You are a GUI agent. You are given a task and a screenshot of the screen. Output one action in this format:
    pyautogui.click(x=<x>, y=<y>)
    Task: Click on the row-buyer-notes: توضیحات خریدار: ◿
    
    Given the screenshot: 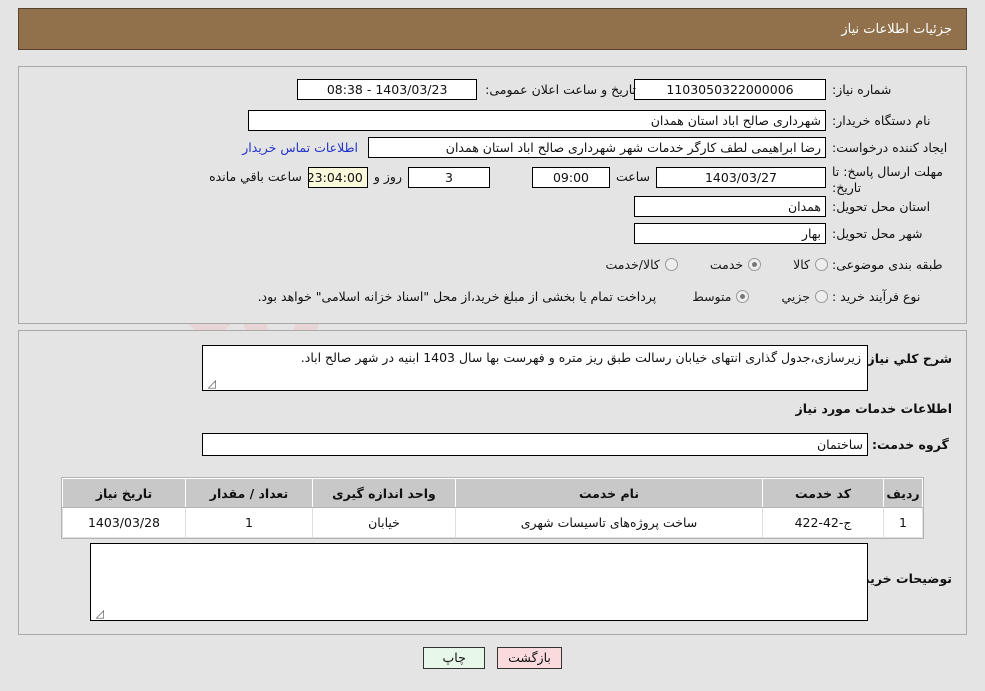 What is the action you would take?
    pyautogui.click(x=521, y=582)
    